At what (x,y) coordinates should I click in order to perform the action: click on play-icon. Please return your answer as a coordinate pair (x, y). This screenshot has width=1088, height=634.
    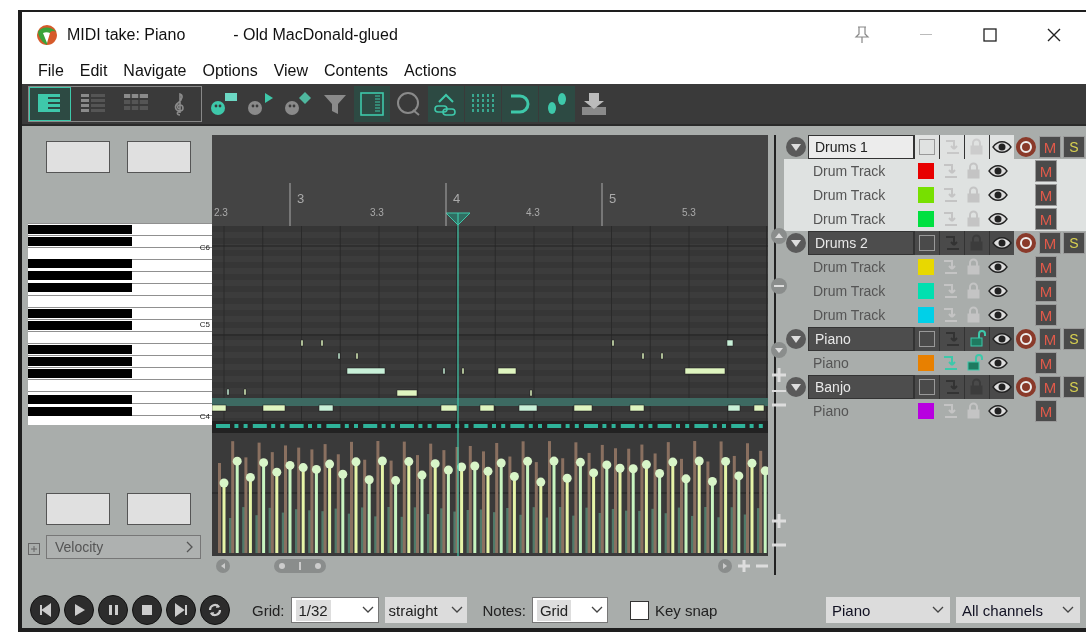
    Looking at the image, I should click on (79, 610).